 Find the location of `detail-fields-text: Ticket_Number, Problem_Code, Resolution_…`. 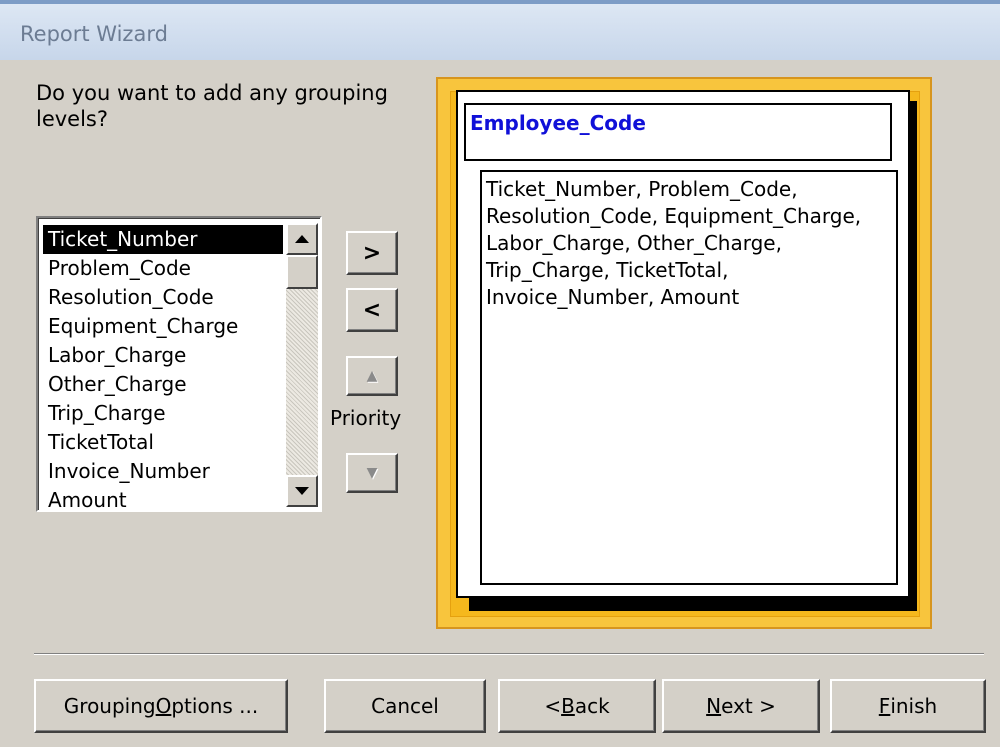

detail-fields-text: Ticket_Number, Problem_Code, Resolution_… is located at coordinates (674, 243).